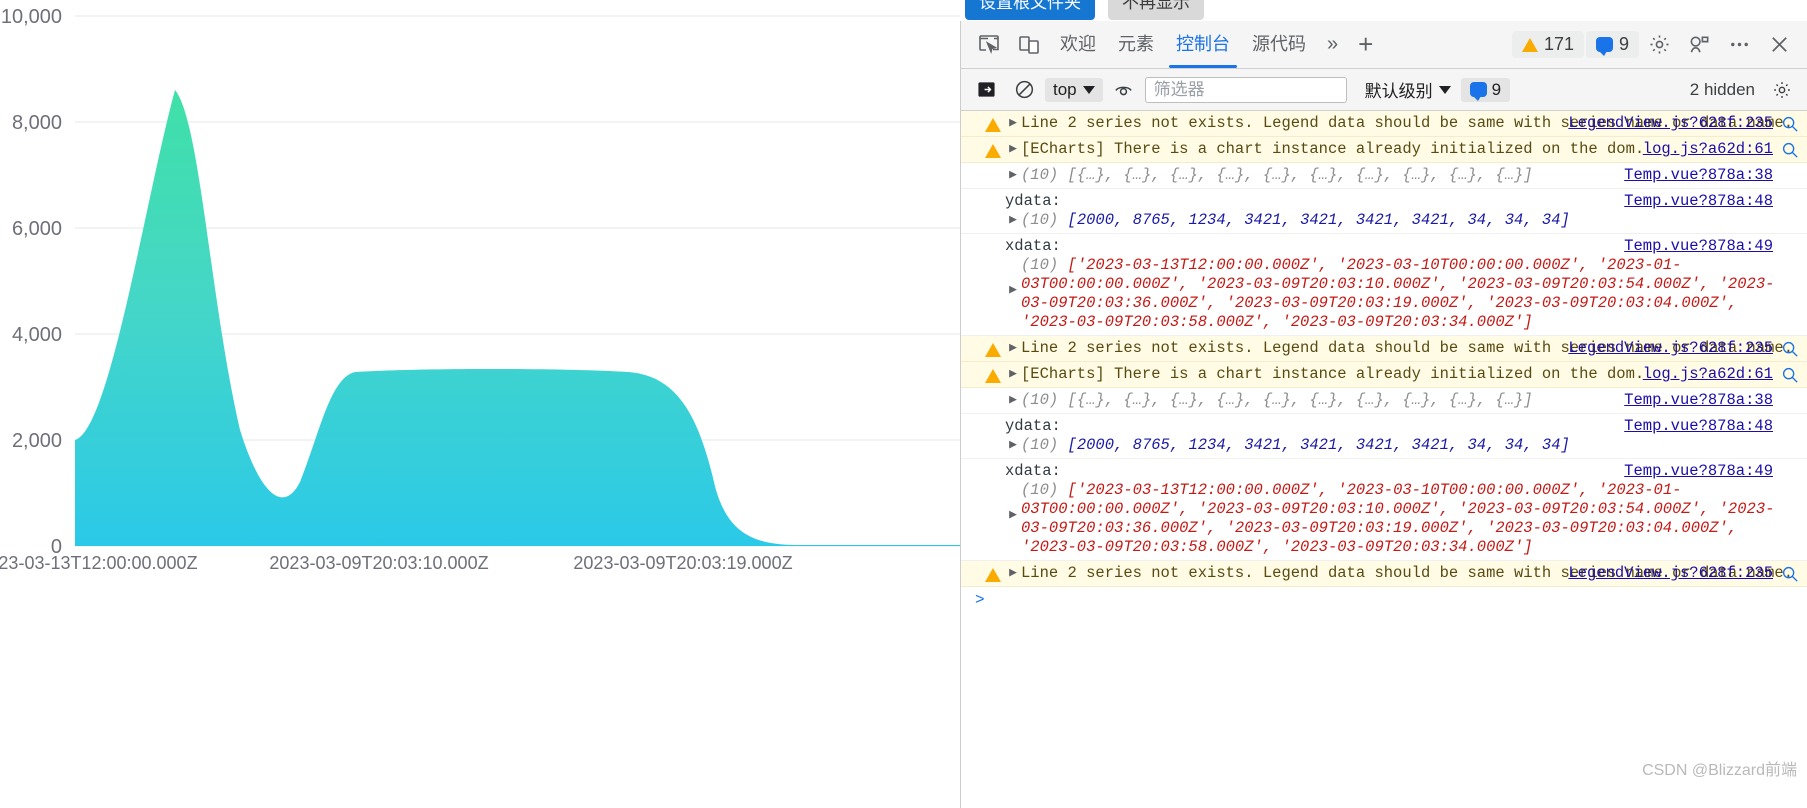 Image resolution: width=1807 pixels, height=808 pixels. Describe the element at coordinates (989, 45) in the screenshot. I see `inspect-element-icon` at that location.